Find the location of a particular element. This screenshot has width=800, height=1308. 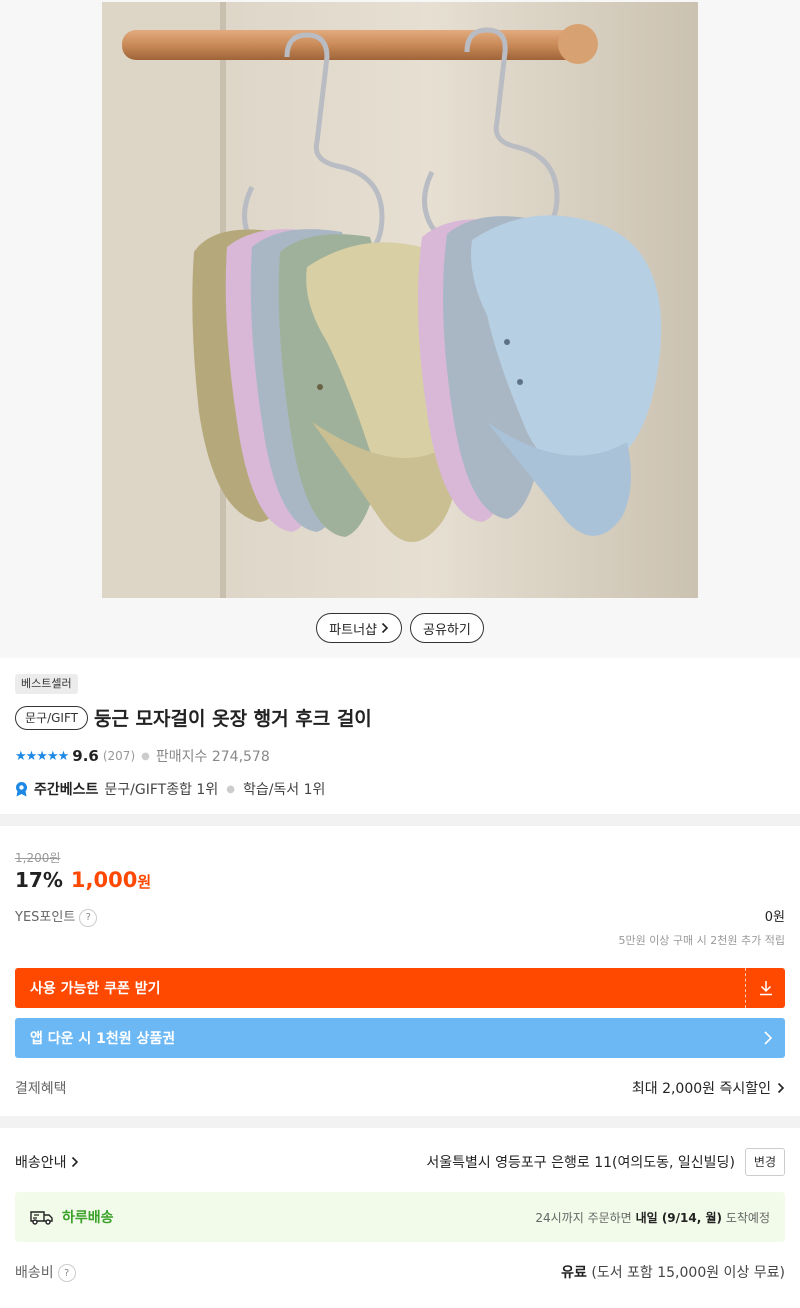

arrival-estimate: 24시까지 주문하면 내일 (9/14, 월) 도착예정 is located at coordinates (652, 1217).